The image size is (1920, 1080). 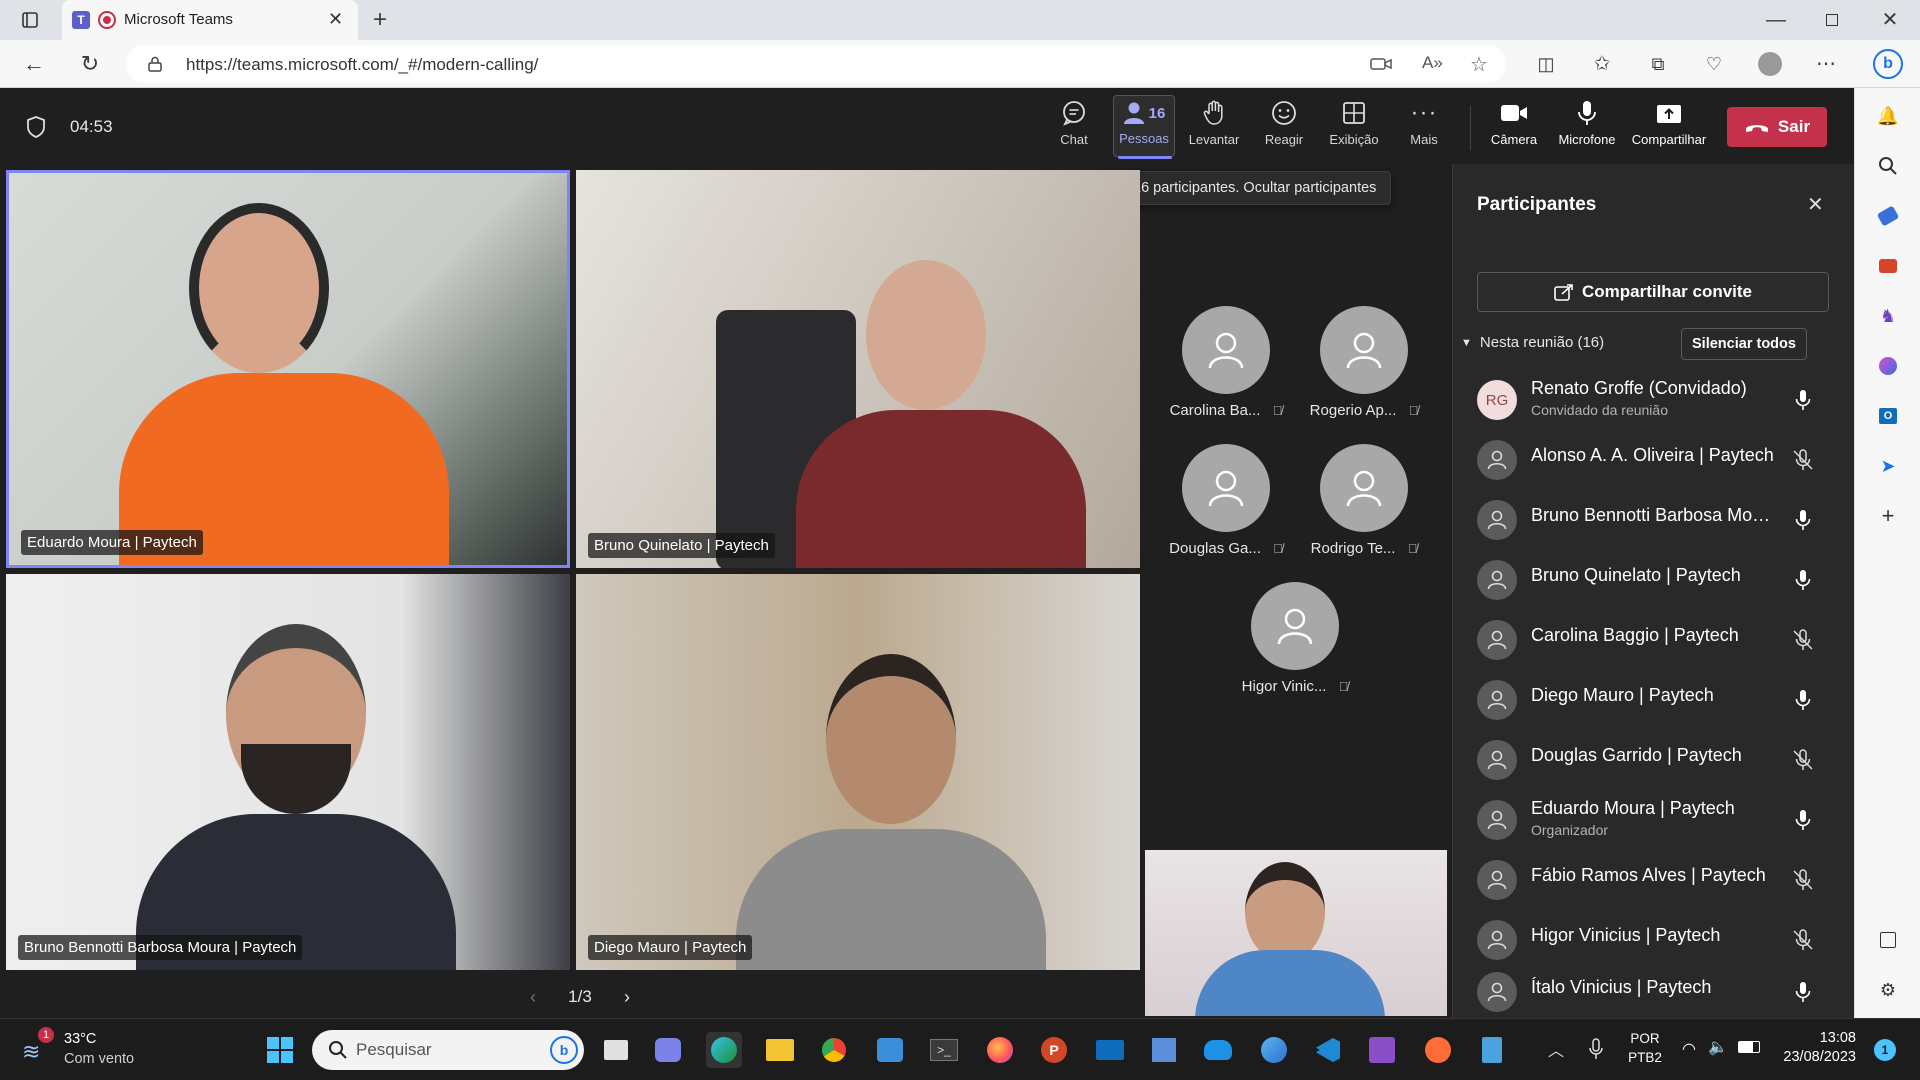 What do you see at coordinates (1657, 818) in the screenshot?
I see `participant-row: Eduardo Moura | Paytech Organizador` at bounding box center [1657, 818].